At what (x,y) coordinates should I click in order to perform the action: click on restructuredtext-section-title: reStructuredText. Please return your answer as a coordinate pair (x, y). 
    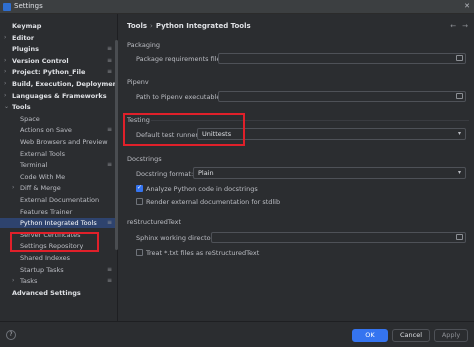
    Looking at the image, I should click on (154, 222).